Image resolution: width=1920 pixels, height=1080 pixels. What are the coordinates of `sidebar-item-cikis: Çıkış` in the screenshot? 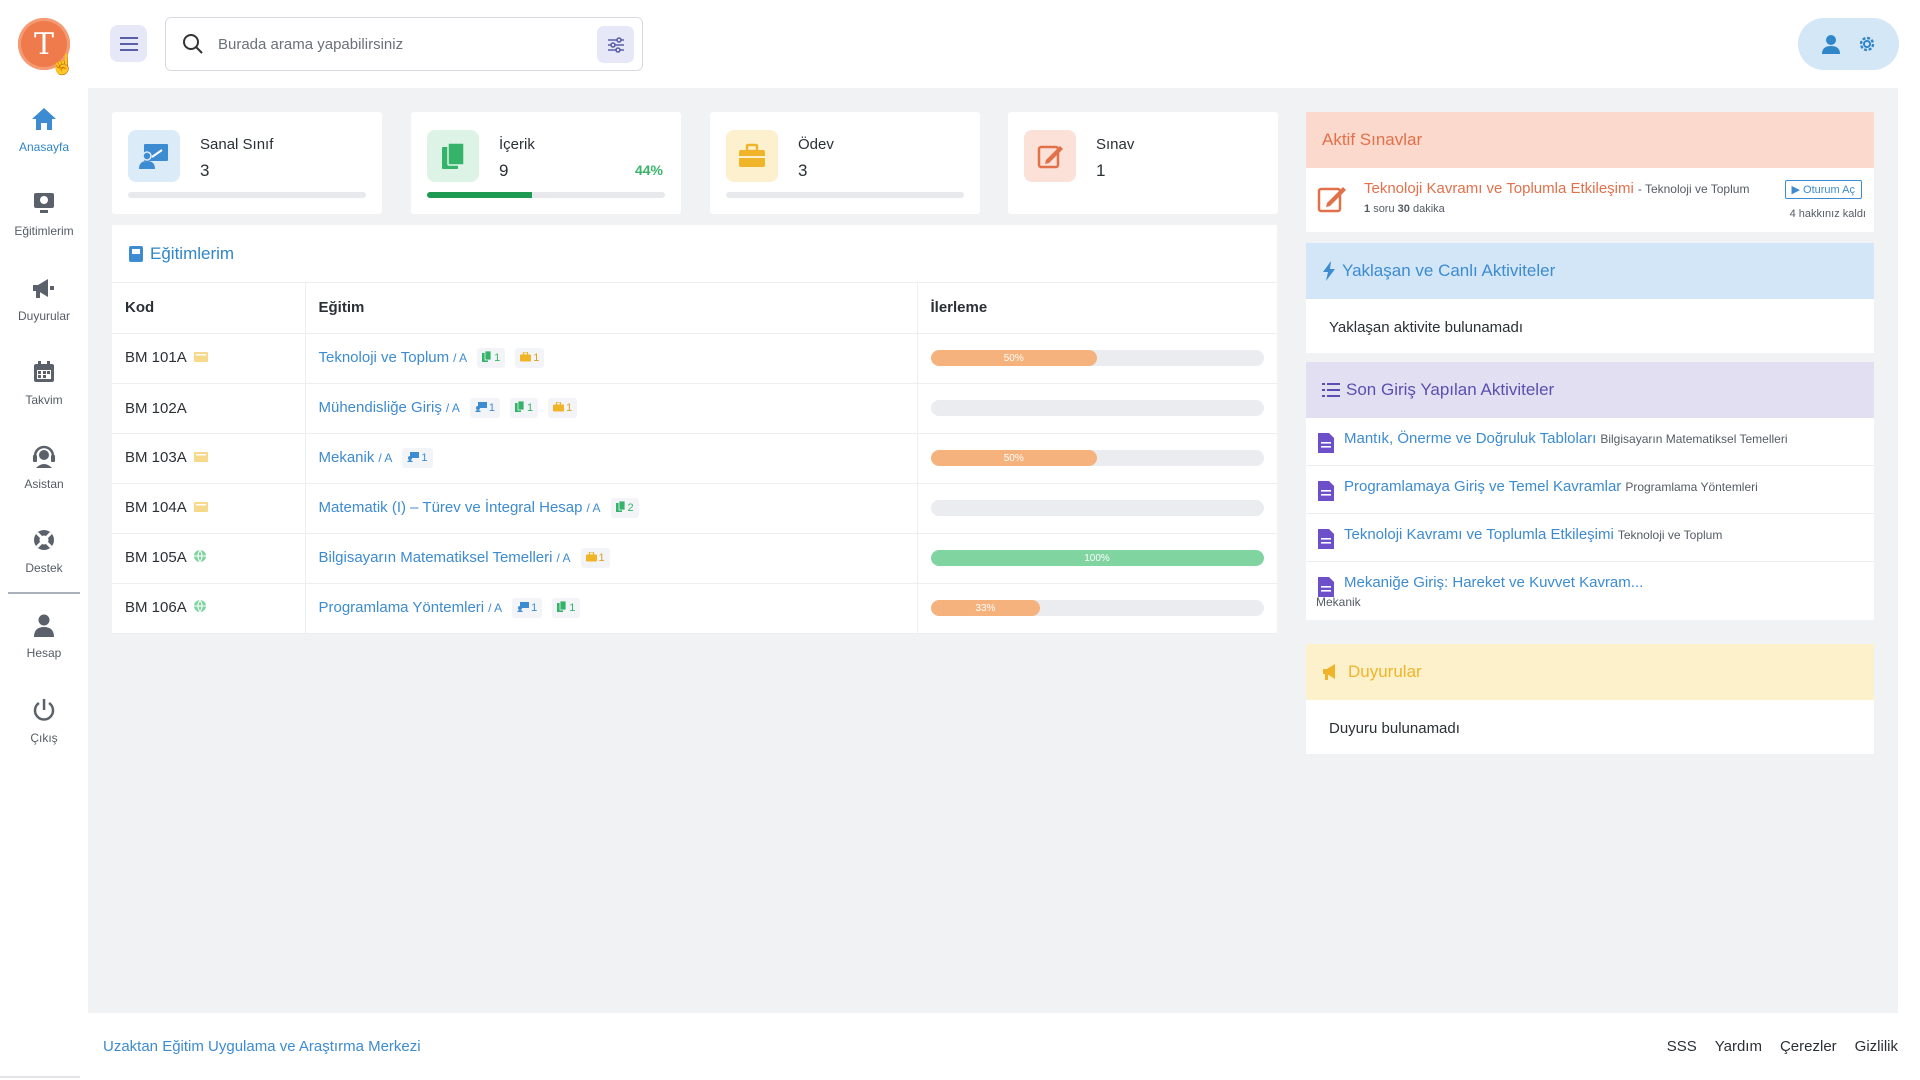 It's located at (44, 720).